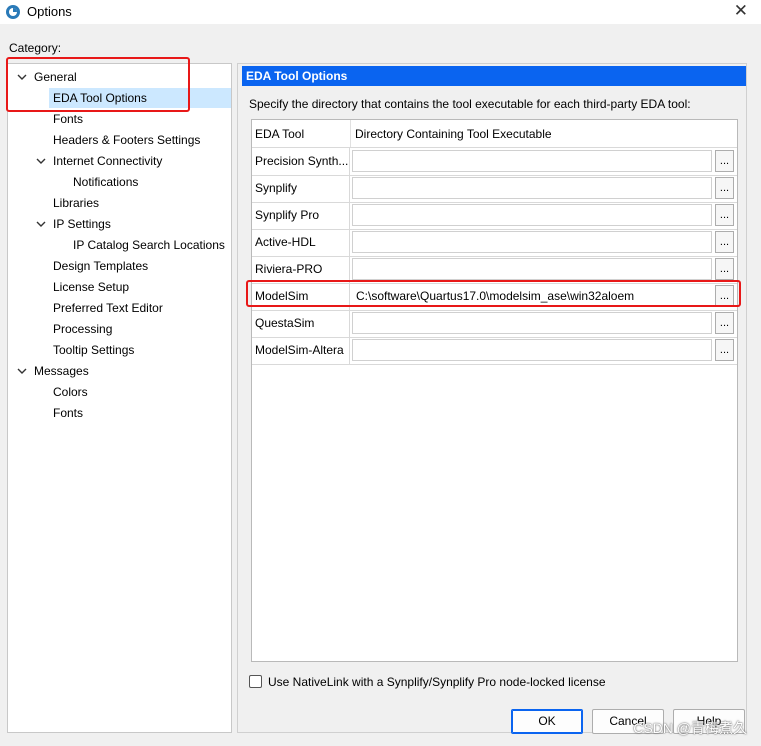  I want to click on tree-item-colors: Colors, so click(70, 392).